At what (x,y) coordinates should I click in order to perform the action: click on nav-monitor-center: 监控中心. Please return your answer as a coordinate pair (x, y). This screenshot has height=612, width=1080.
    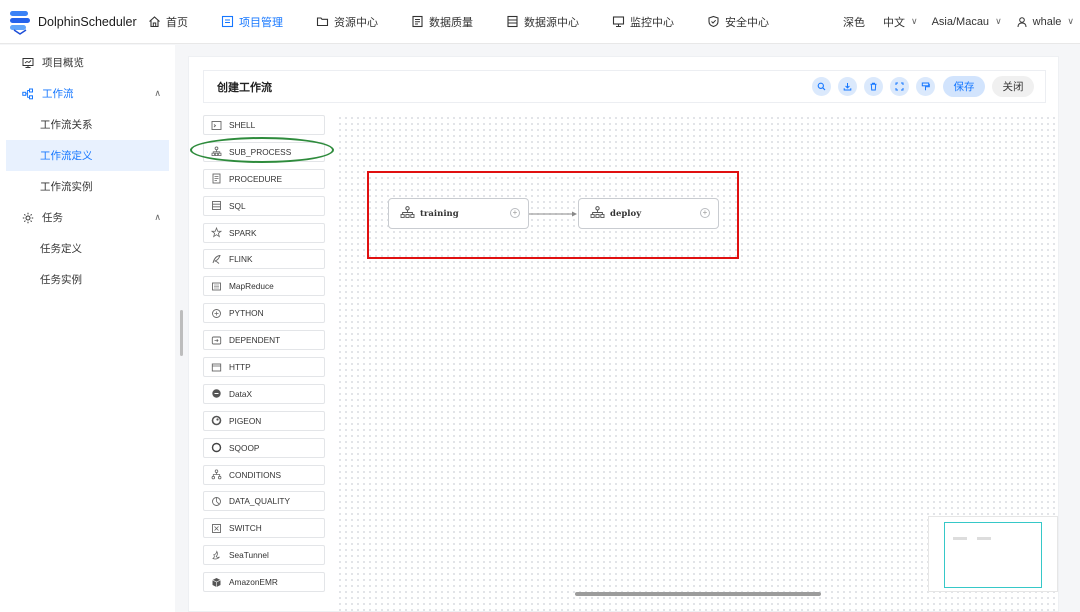
    Looking at the image, I should click on (643, 22).